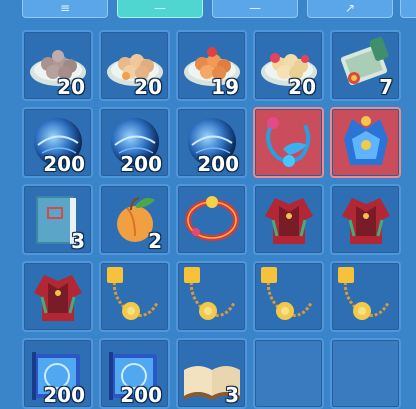 The height and width of the screenshot is (409, 416). I want to click on tab-icon: ≡, so click(65, 8).